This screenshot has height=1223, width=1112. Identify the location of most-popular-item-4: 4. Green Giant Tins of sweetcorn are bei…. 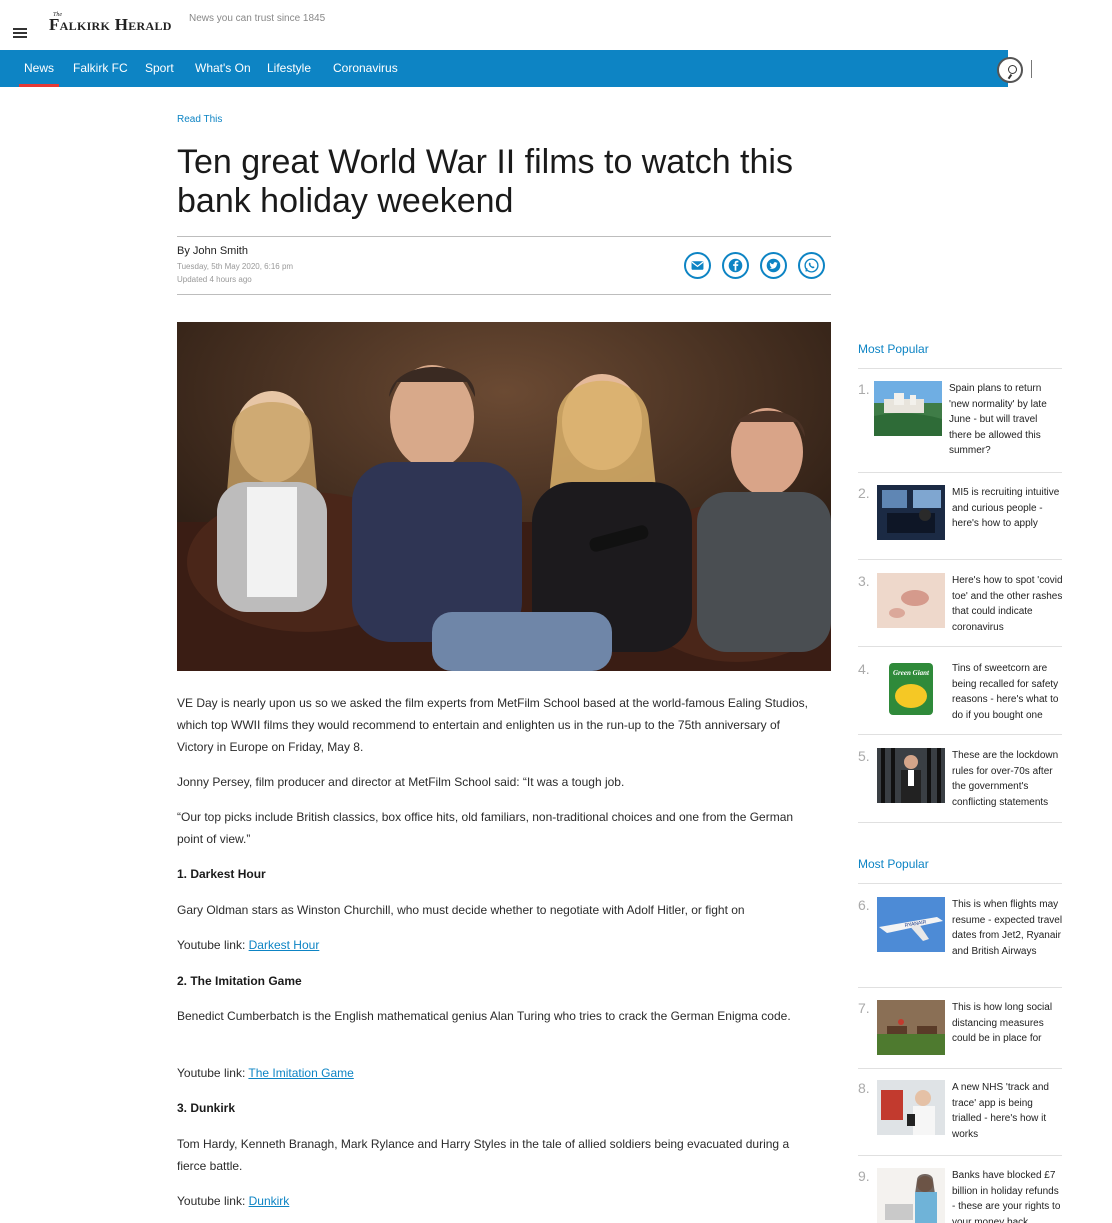
(961, 696).